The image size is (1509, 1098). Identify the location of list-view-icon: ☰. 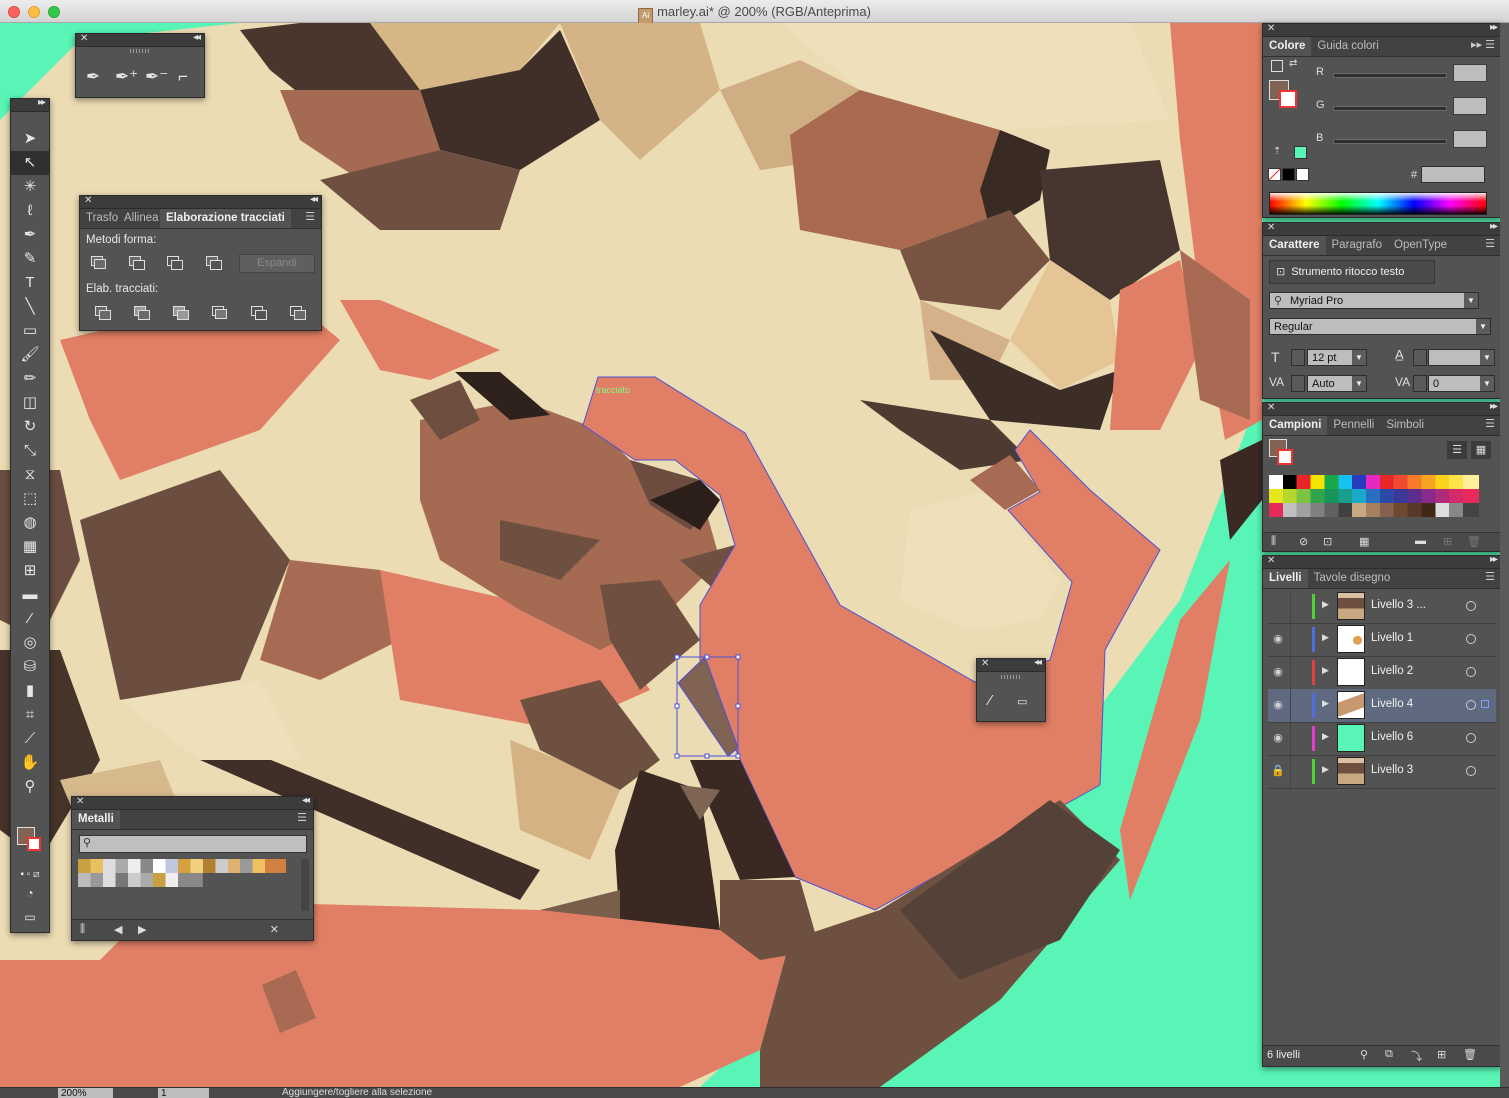
(1457, 450).